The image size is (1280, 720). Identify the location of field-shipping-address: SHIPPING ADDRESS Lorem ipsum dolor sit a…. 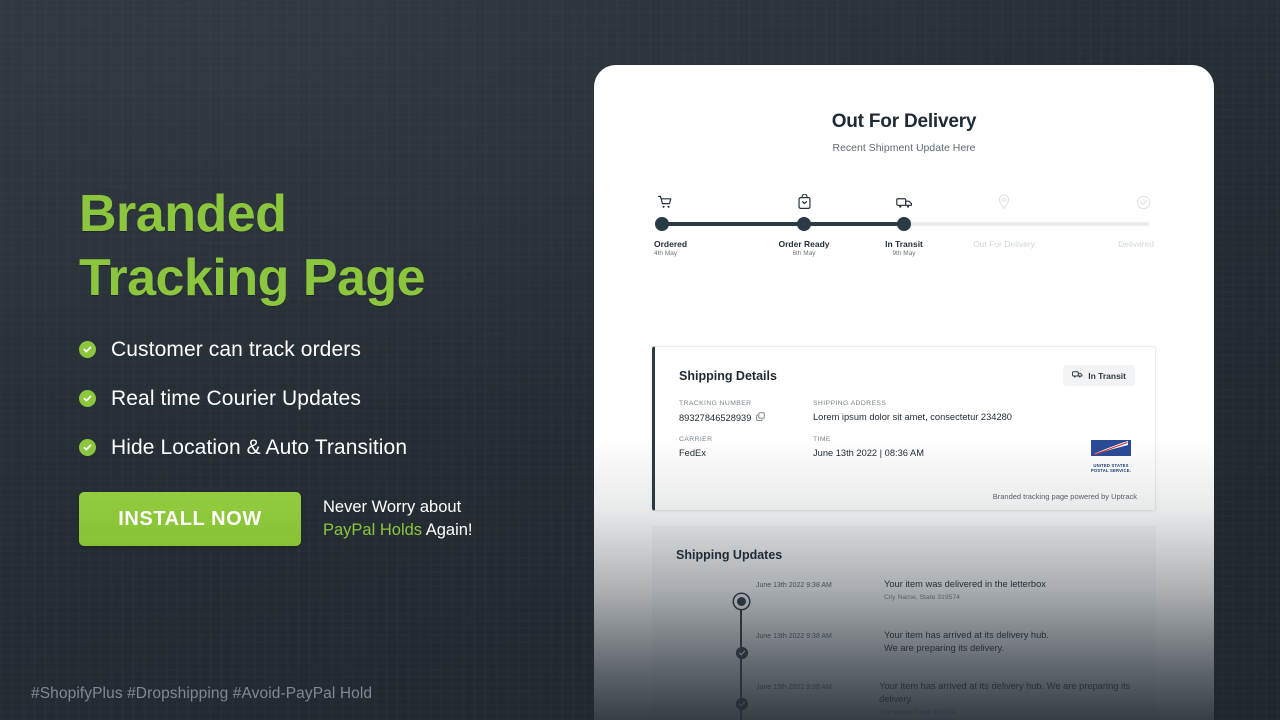
(912, 411).